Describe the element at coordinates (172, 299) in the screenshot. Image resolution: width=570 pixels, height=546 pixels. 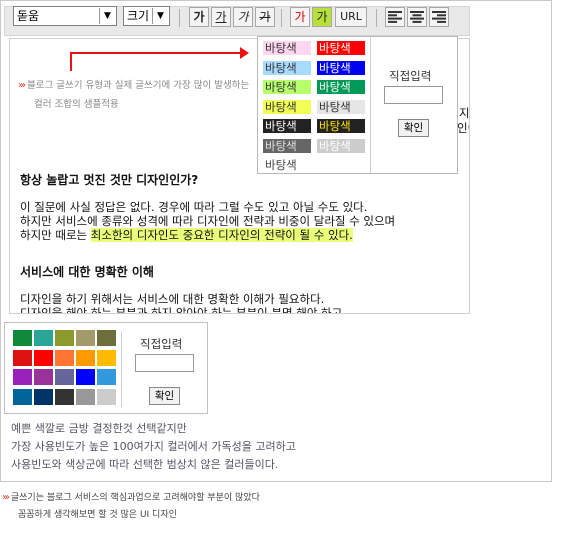
I see `content-paragraph-line: 디자인을 하기 위해서는 서비스에 대한 명확한 이해가 필요하다.` at that location.